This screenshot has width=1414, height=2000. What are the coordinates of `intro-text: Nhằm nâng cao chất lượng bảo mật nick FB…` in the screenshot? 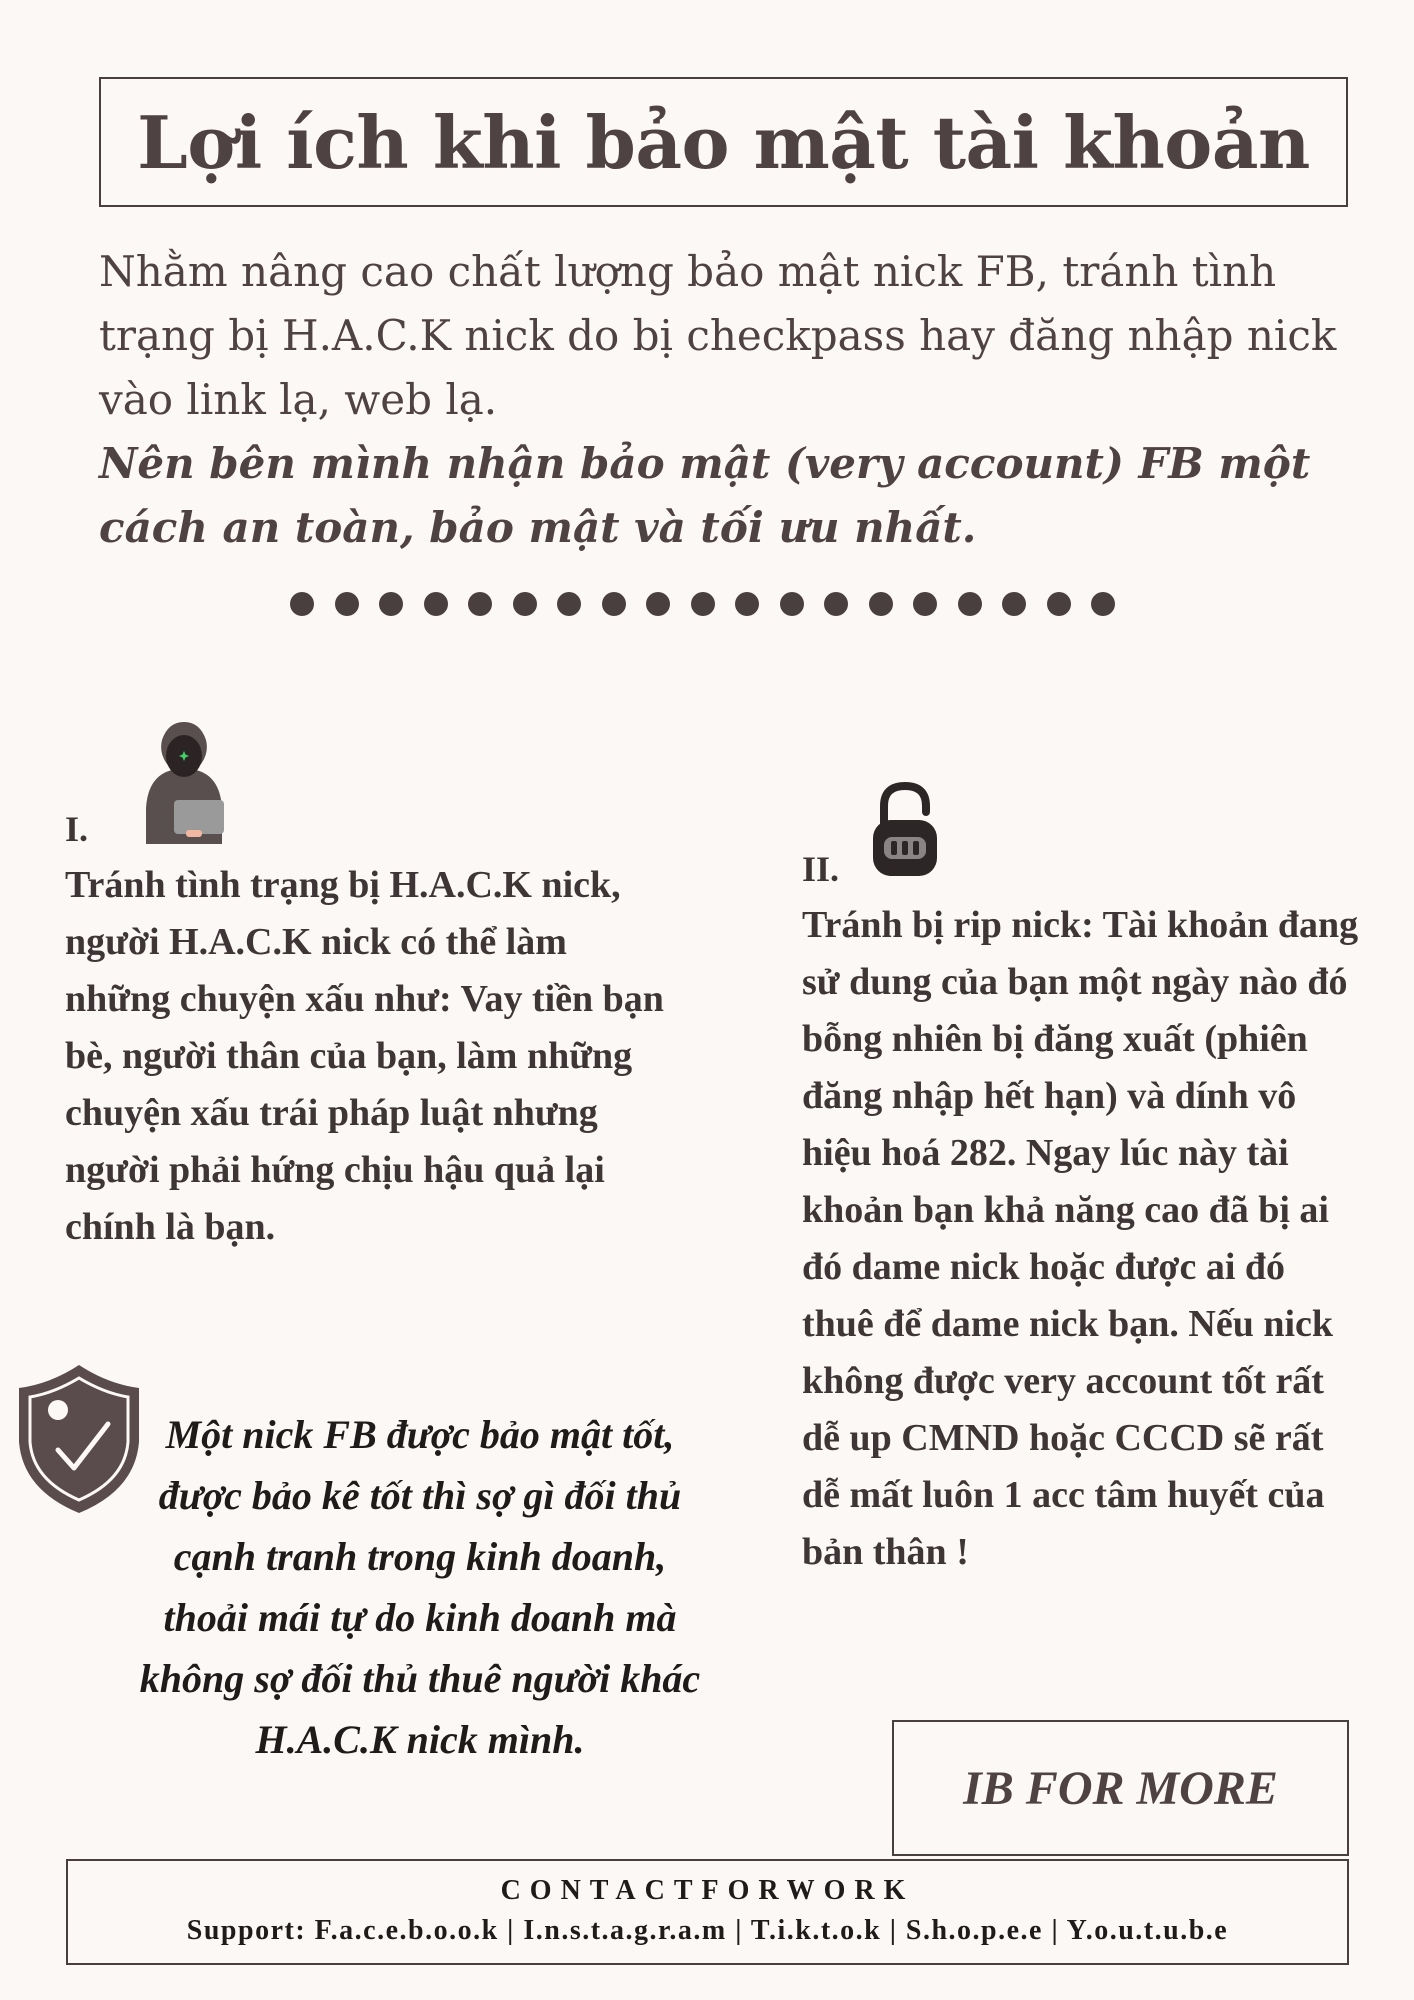 It's located at (718, 335).